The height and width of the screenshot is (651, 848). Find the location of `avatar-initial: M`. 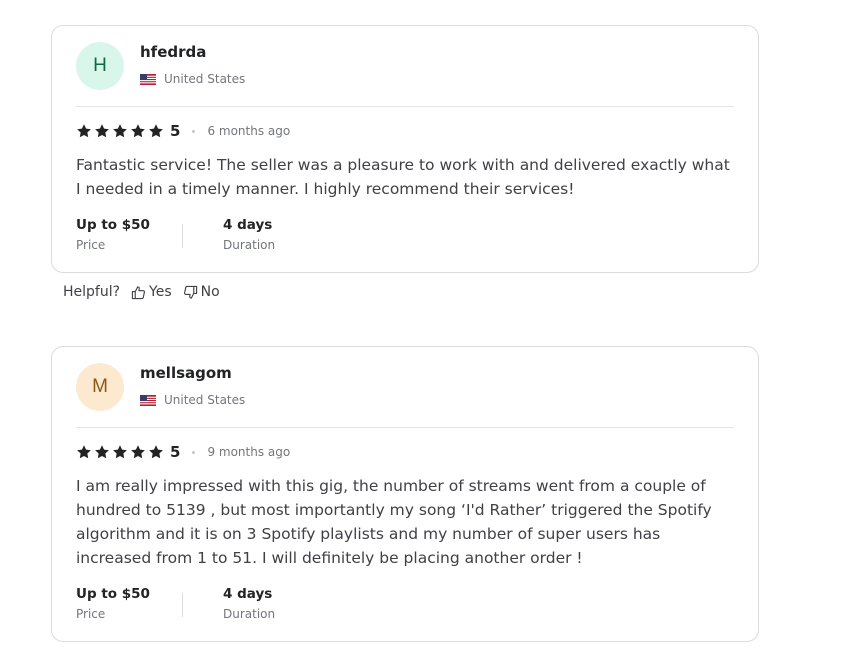

avatar-initial: M is located at coordinates (100, 386).